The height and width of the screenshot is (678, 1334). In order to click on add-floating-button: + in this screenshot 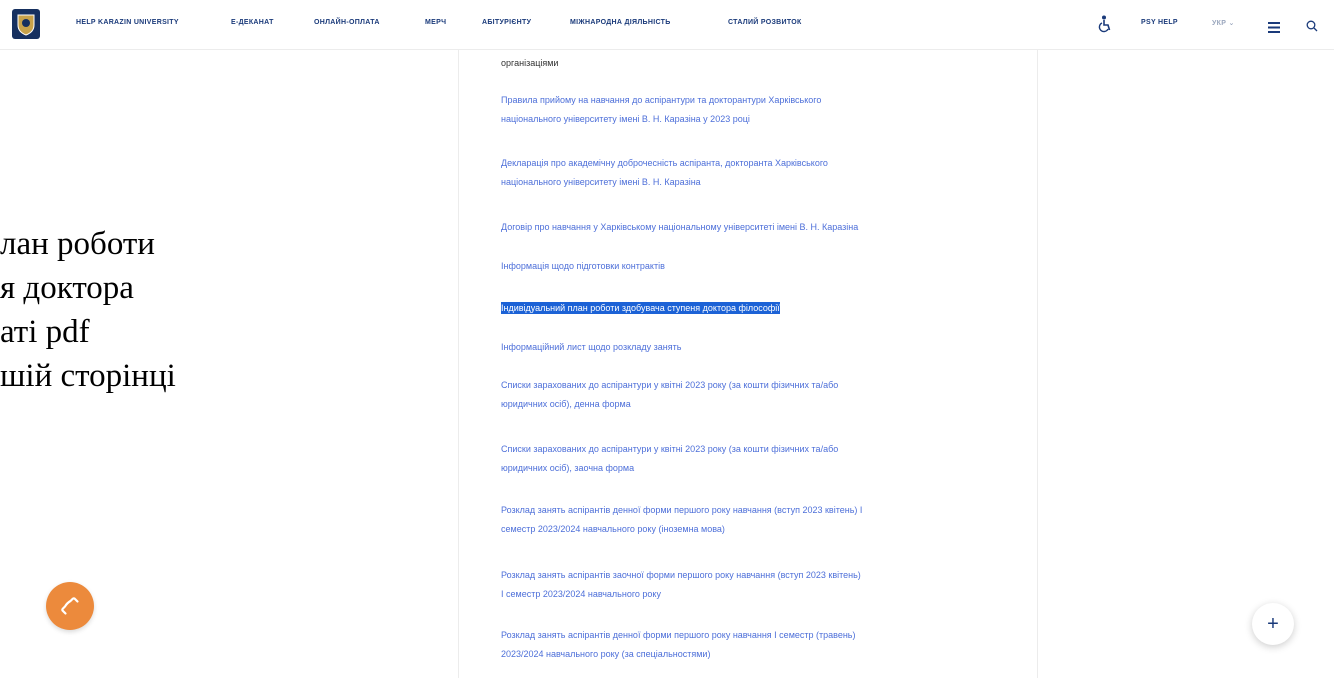, I will do `click(1273, 624)`.